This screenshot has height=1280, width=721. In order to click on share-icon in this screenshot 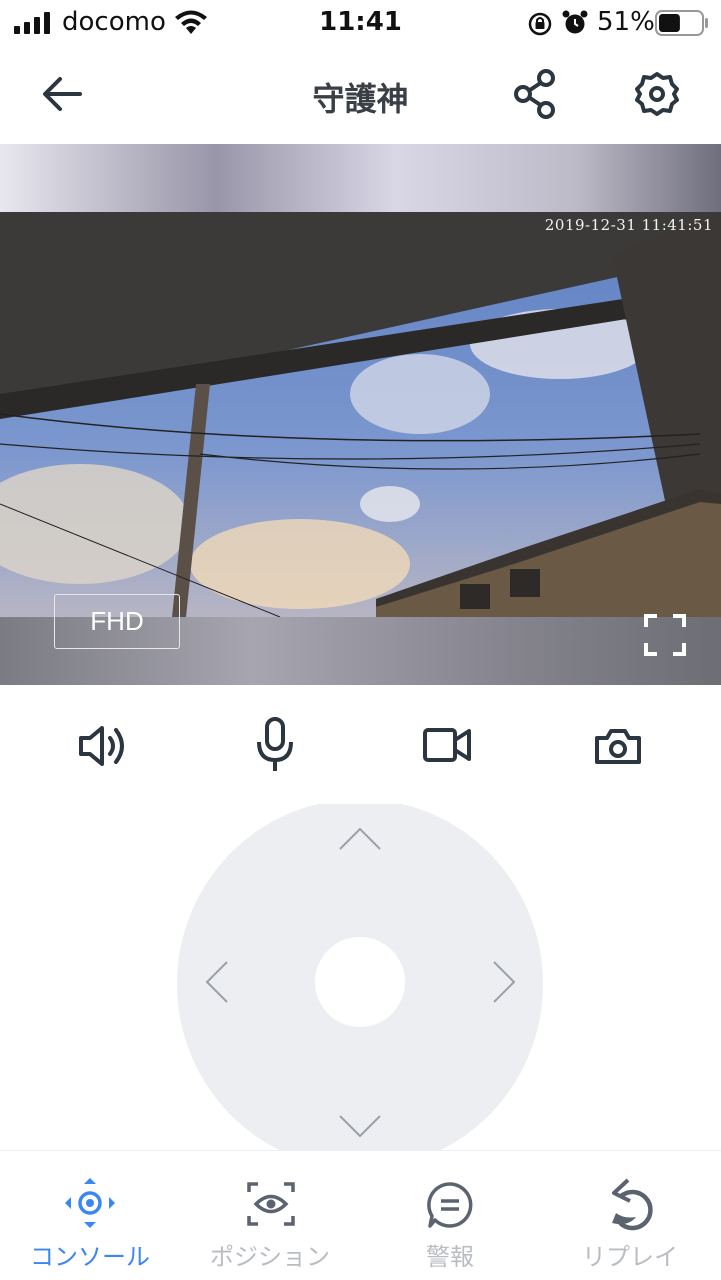, I will do `click(535, 94)`.